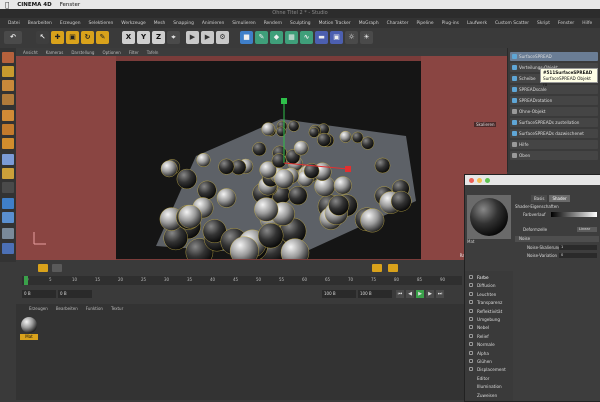 The image size is (600, 402). I want to click on workplane-mode-icon, so click(8, 99).